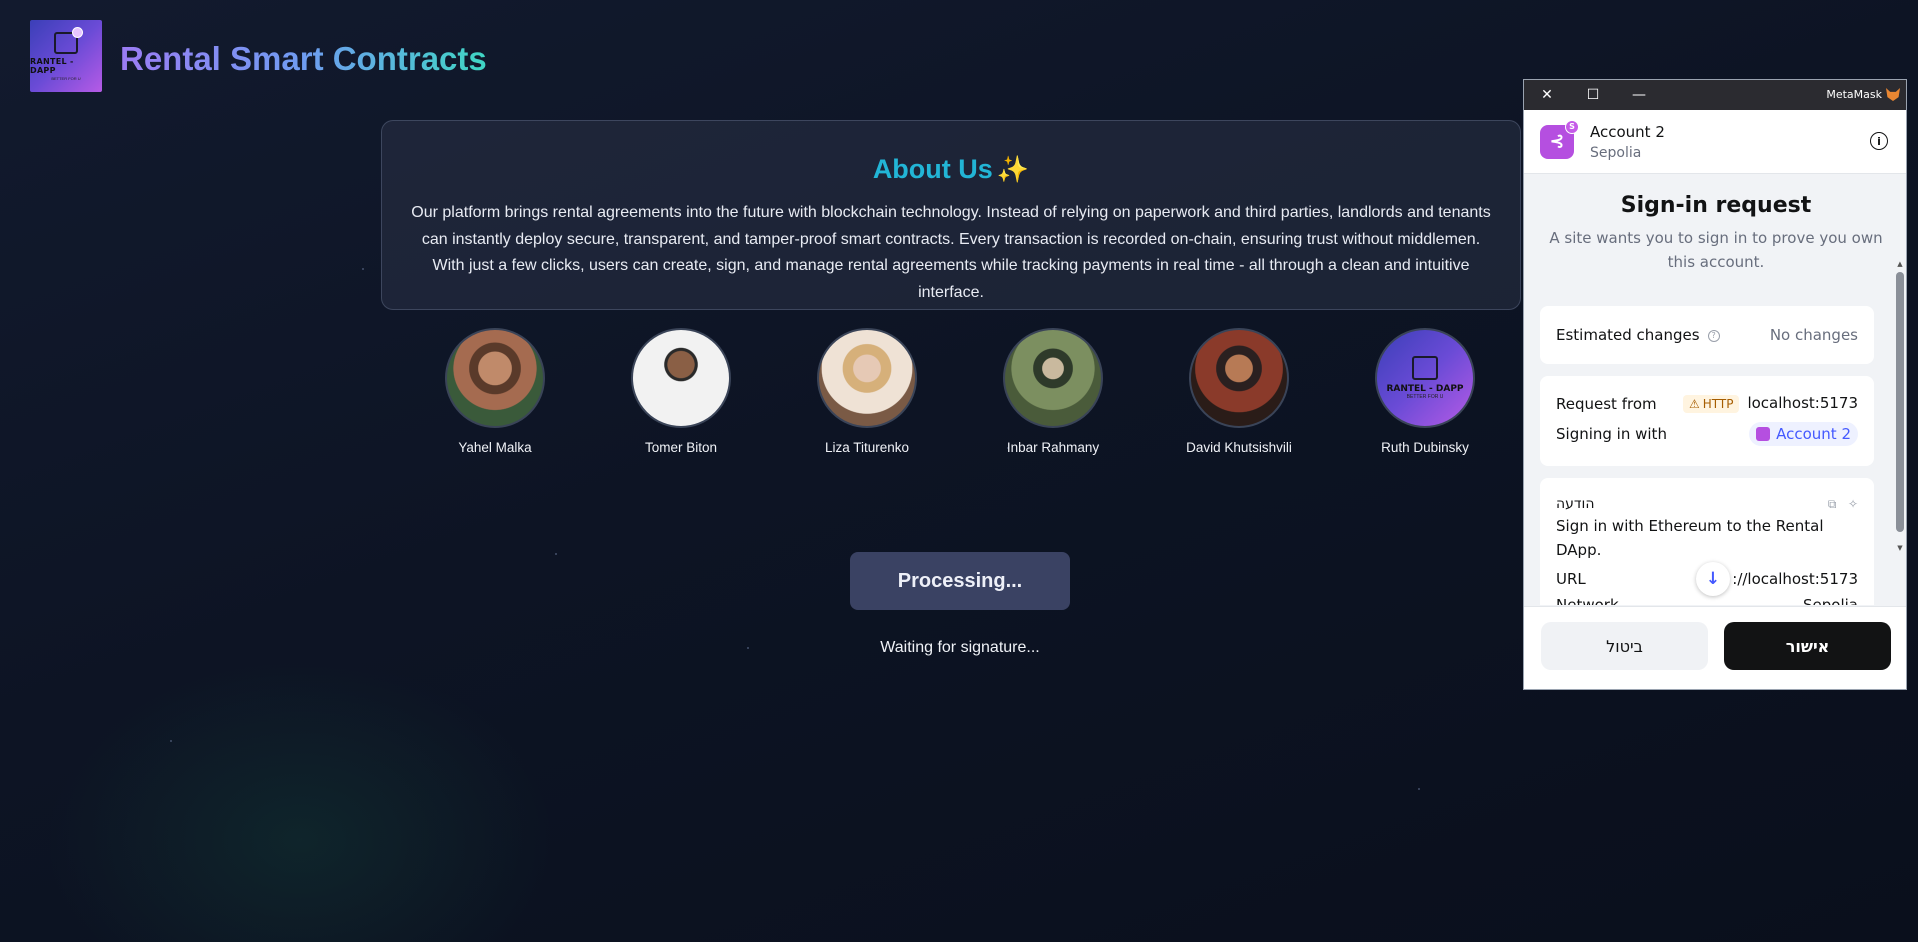 The height and width of the screenshot is (942, 1918). I want to click on member-name: Inbar Rahmany, so click(1053, 447).